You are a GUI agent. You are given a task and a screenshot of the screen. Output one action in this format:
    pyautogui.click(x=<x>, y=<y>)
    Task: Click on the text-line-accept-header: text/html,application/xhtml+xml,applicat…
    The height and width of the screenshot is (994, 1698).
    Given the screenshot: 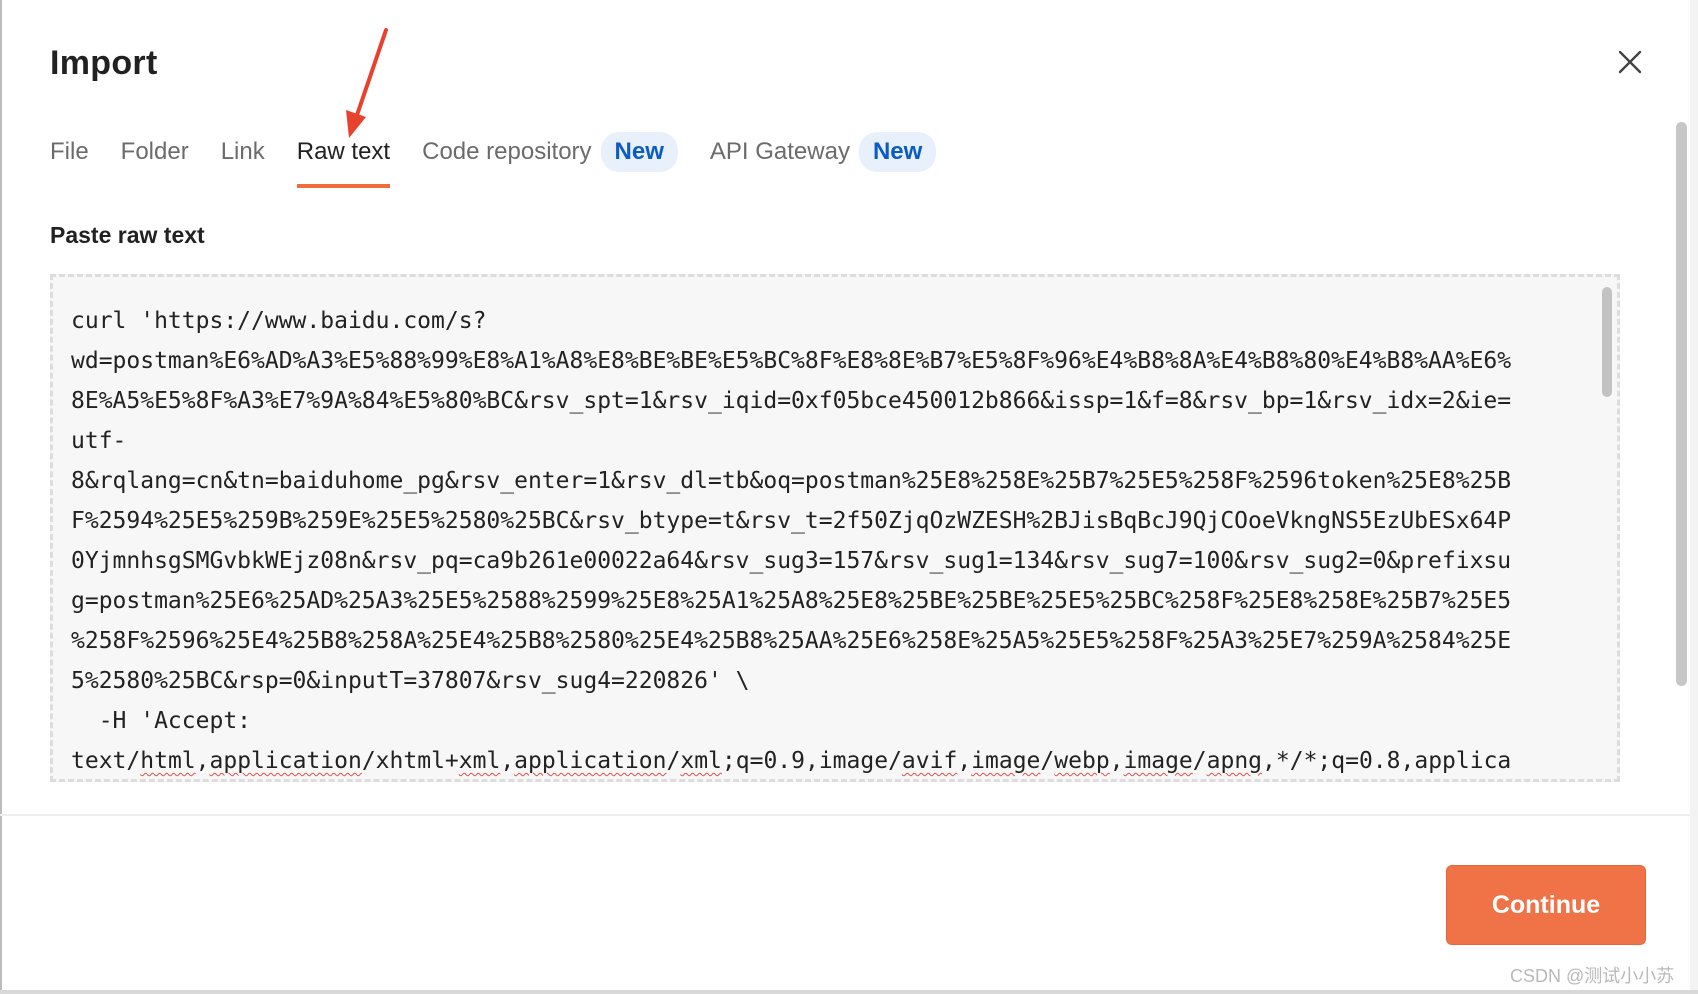 What is the action you would take?
    pyautogui.click(x=791, y=761)
    